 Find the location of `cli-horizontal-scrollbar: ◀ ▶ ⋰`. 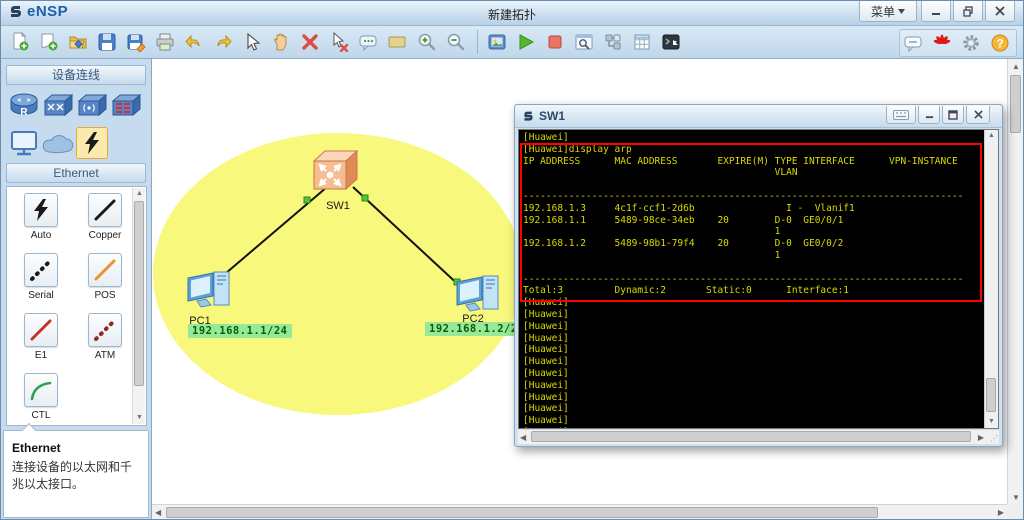

cli-horizontal-scrollbar: ◀ ▶ ⋰ is located at coordinates (758, 437).